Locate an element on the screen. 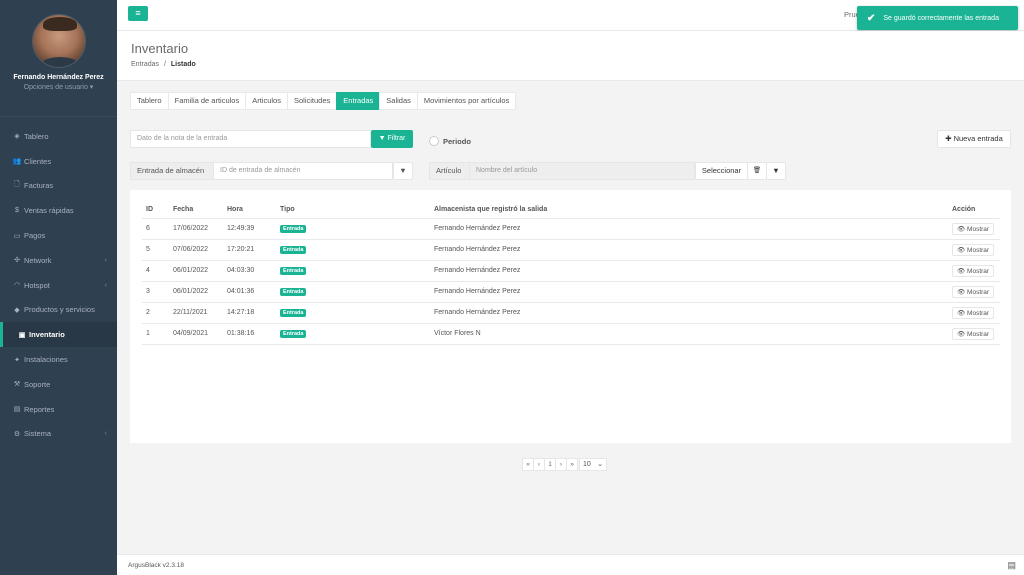 The width and height of the screenshot is (1024, 575). period-radio is located at coordinates (434, 141).